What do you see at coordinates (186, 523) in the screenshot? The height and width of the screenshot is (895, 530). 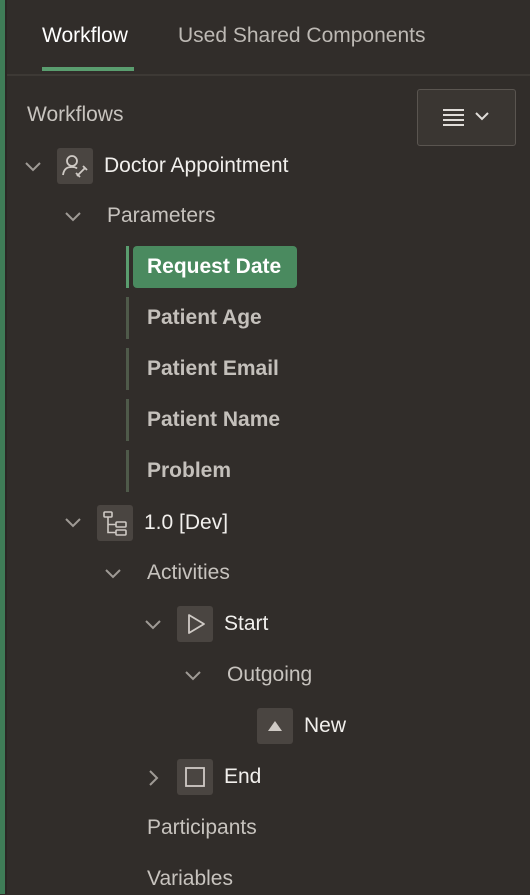 I see `tree-node-version: 1.0 [Dev]` at bounding box center [186, 523].